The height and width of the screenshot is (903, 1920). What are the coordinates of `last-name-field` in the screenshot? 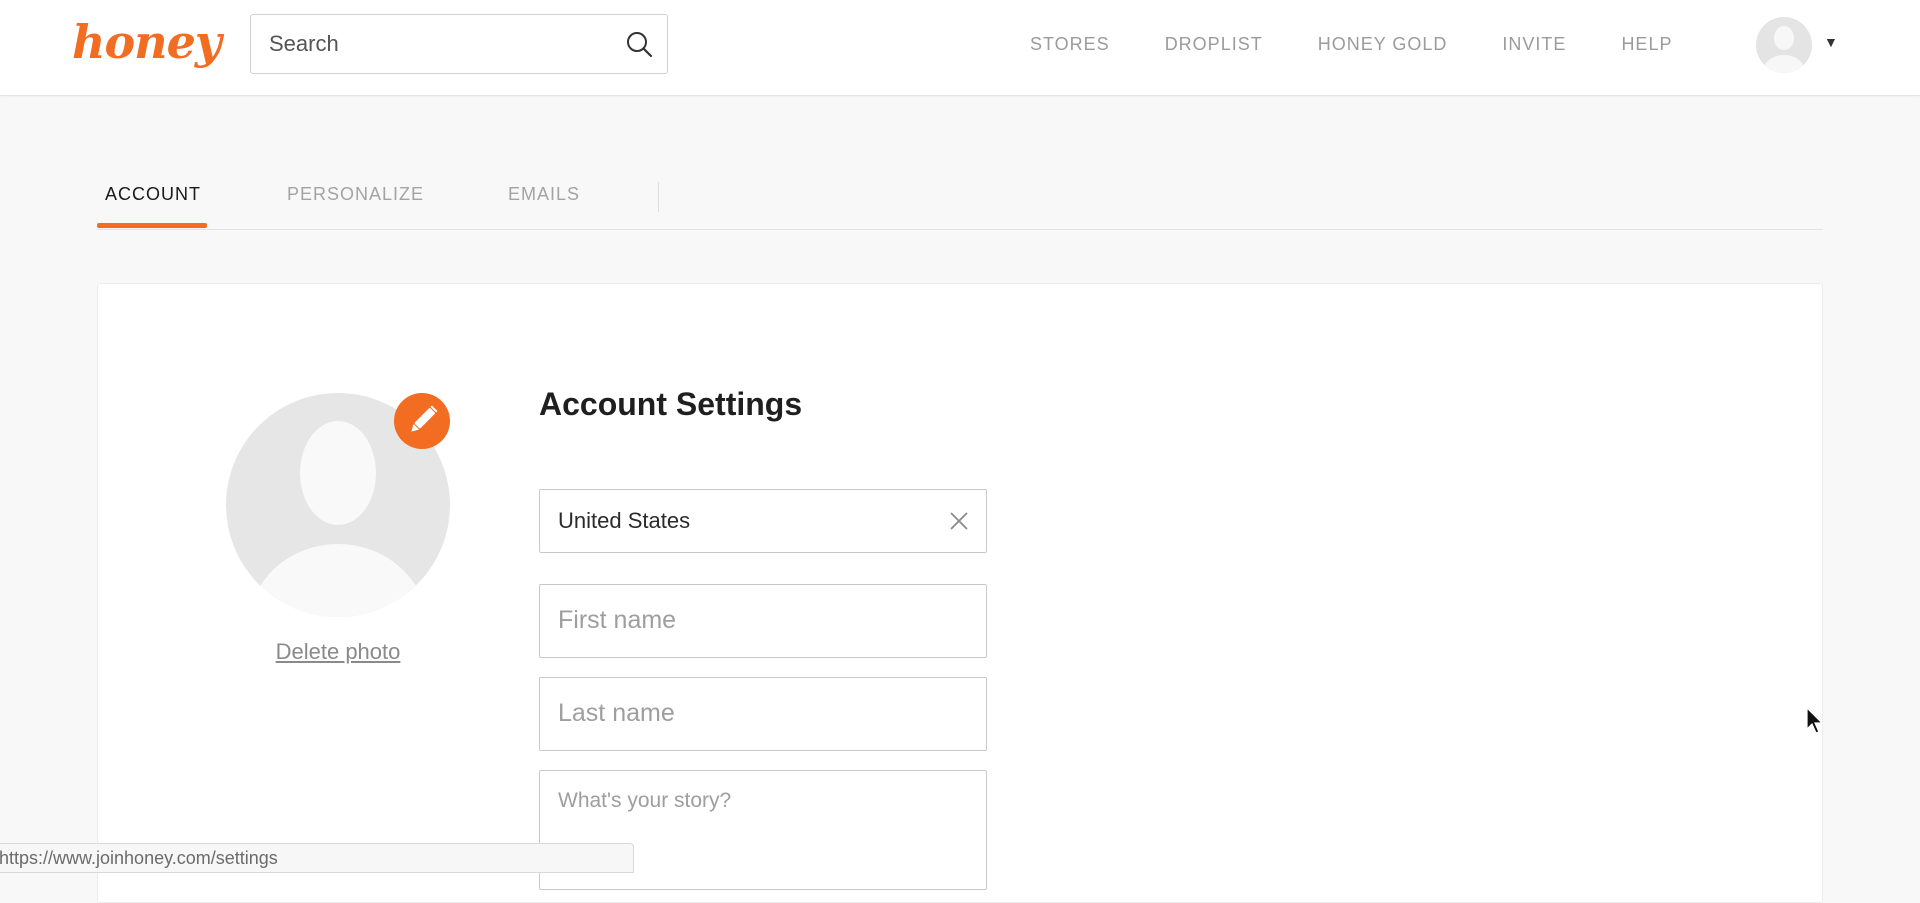 It's located at (763, 714).